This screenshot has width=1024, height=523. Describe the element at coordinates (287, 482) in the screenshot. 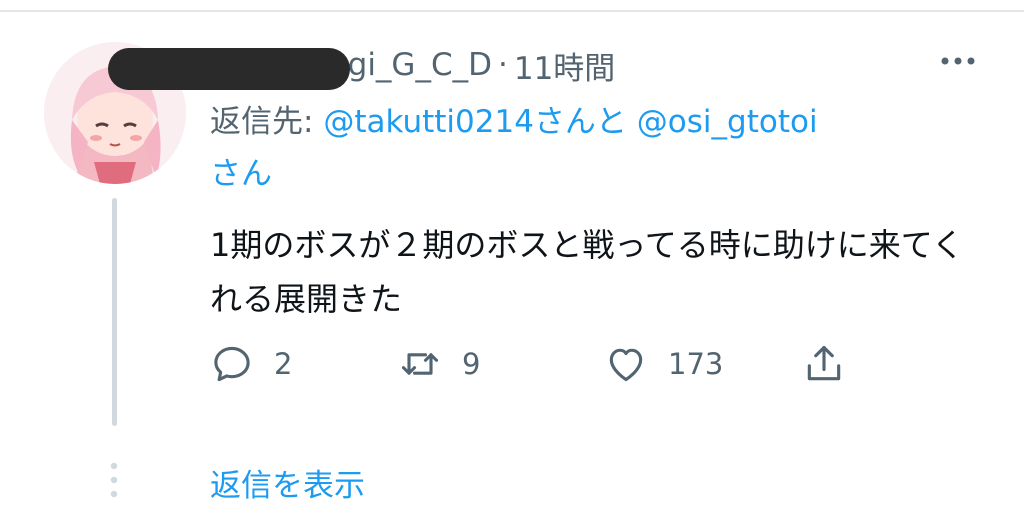

I see `show-replies-link: 返信を表示` at that location.